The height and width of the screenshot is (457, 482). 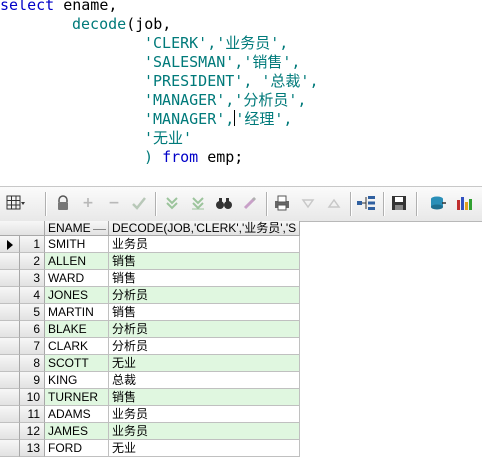 What do you see at coordinates (399, 203) in the screenshot?
I see `save-icon` at bounding box center [399, 203].